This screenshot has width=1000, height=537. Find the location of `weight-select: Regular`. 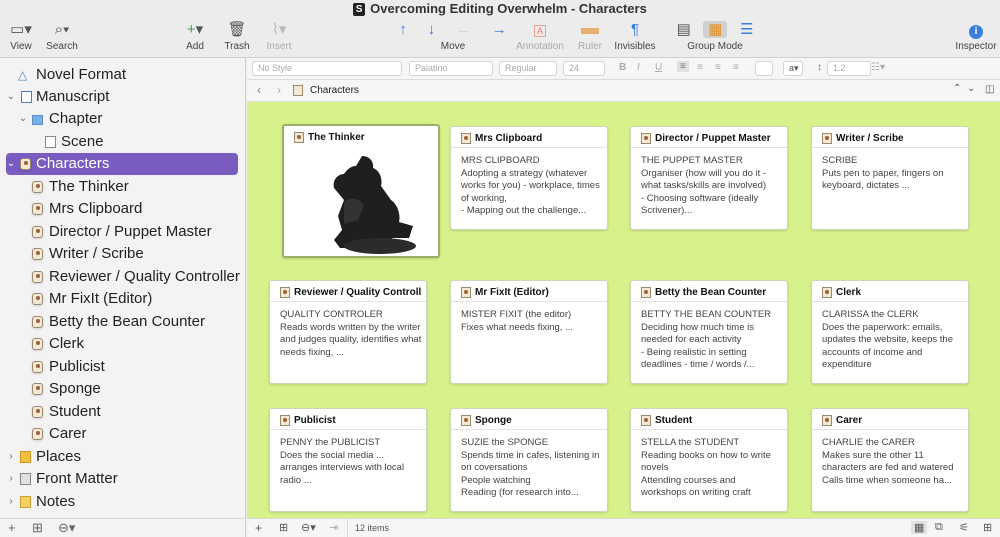

weight-select: Regular is located at coordinates (528, 68).